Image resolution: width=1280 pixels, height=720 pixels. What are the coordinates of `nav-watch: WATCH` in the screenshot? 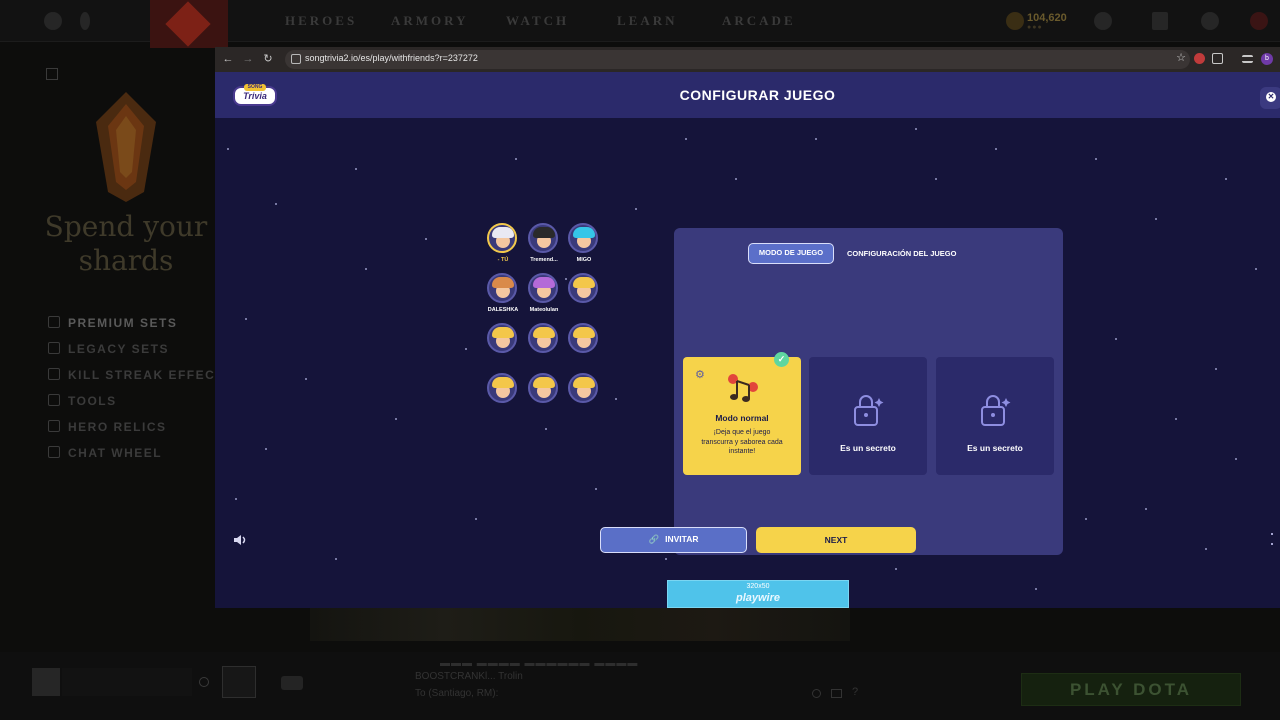 It's located at (537, 21).